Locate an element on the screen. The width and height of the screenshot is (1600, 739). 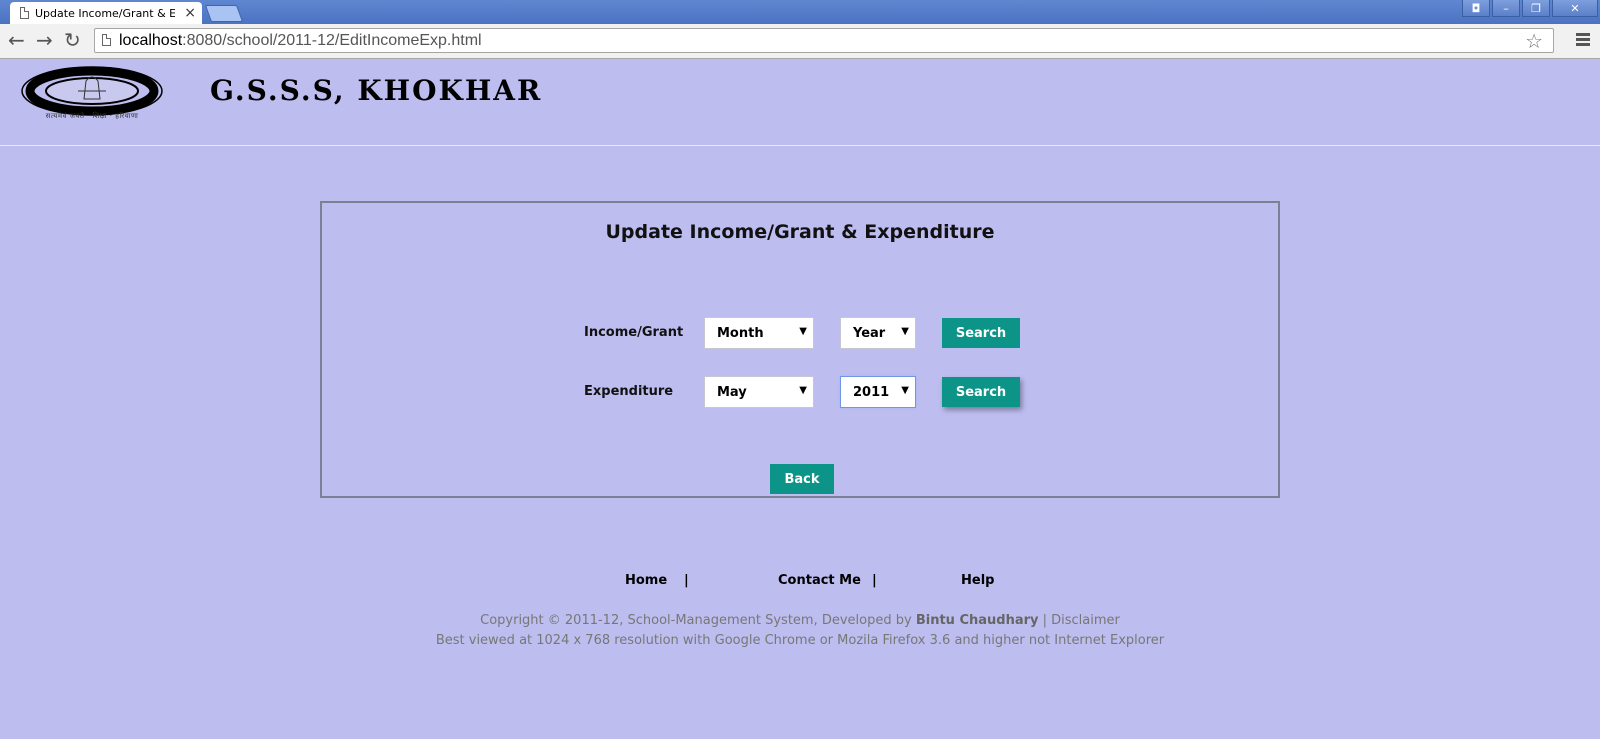
income-year-select: Year ▼ is located at coordinates (878, 333).